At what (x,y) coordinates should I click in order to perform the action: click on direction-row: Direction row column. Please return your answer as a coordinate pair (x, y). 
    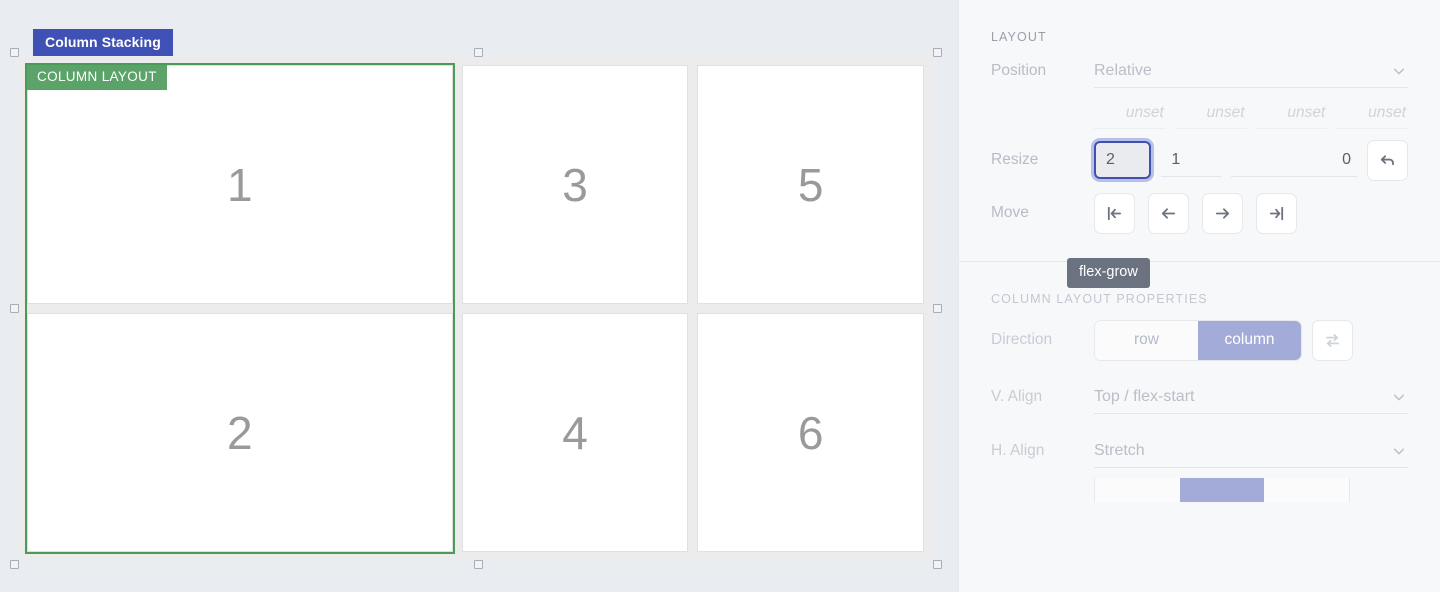
    Looking at the image, I should click on (1199, 340).